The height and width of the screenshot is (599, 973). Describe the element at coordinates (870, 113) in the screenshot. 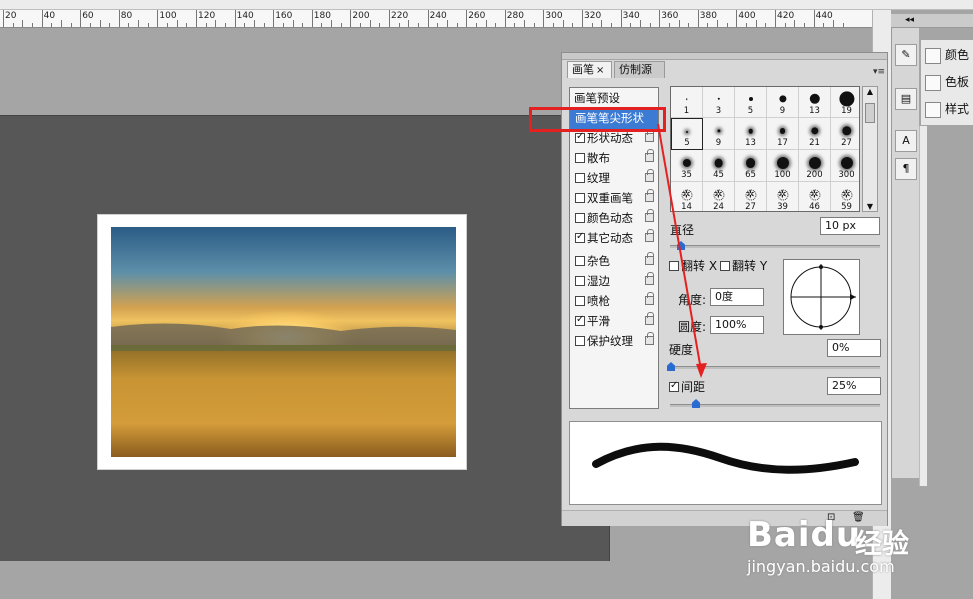

I see `scroll-thumb` at that location.